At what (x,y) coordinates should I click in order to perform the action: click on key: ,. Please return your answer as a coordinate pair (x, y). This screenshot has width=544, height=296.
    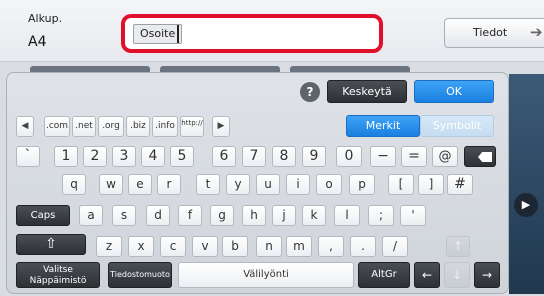
    Looking at the image, I should click on (331, 246).